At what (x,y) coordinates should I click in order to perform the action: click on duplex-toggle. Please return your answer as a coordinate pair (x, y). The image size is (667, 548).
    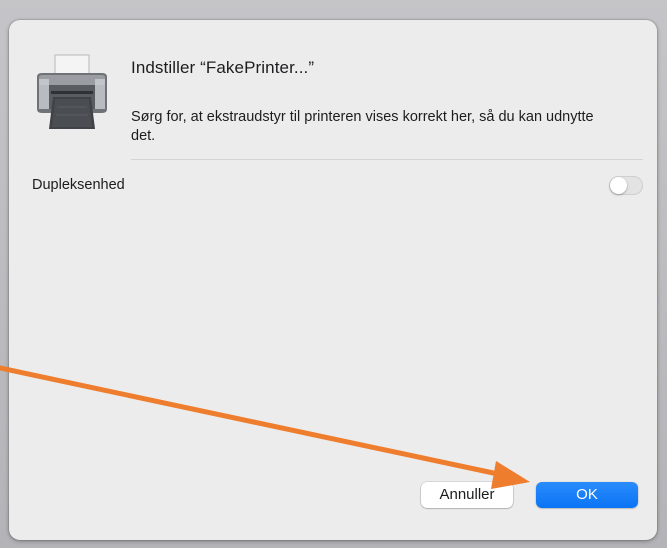
    Looking at the image, I should click on (626, 185).